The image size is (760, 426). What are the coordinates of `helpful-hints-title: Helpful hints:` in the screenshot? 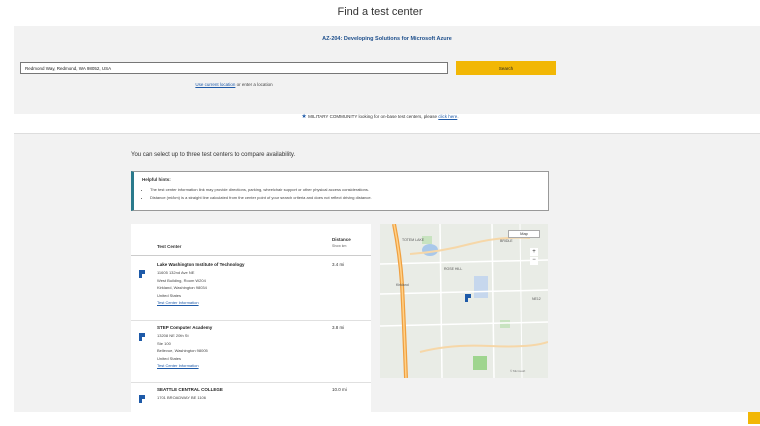 It's located at (156, 179).